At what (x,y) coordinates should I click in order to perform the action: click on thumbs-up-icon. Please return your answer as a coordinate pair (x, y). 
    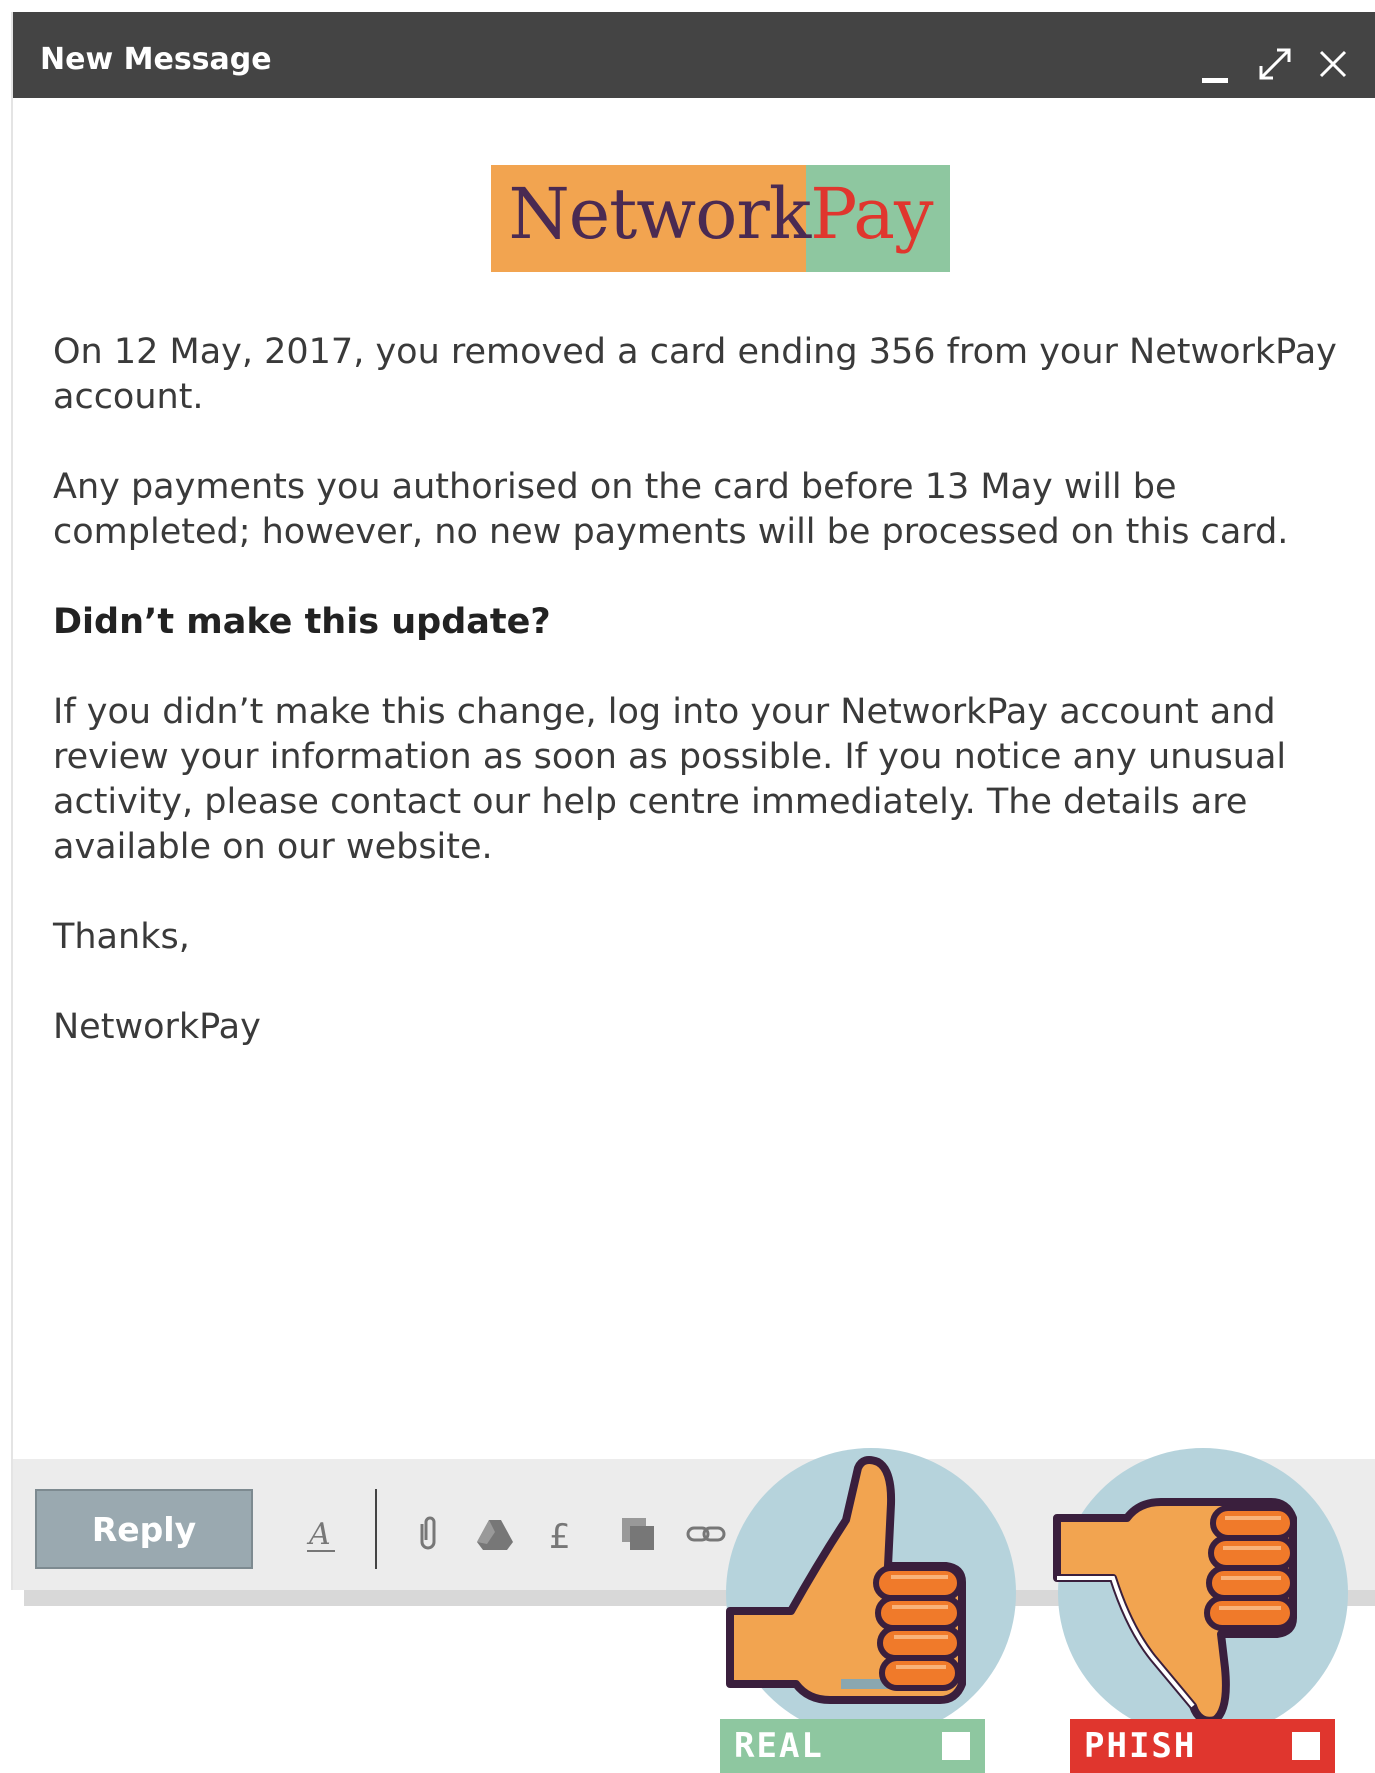
    Looking at the image, I should click on (871, 1593).